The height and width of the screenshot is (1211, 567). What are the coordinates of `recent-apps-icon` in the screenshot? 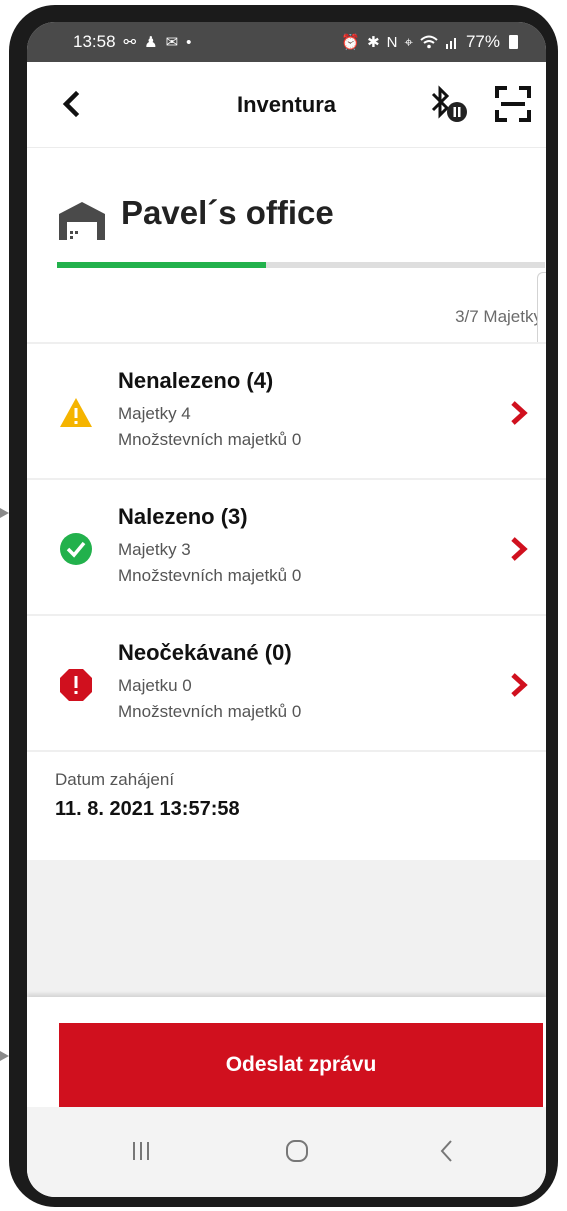 It's located at (141, 1151).